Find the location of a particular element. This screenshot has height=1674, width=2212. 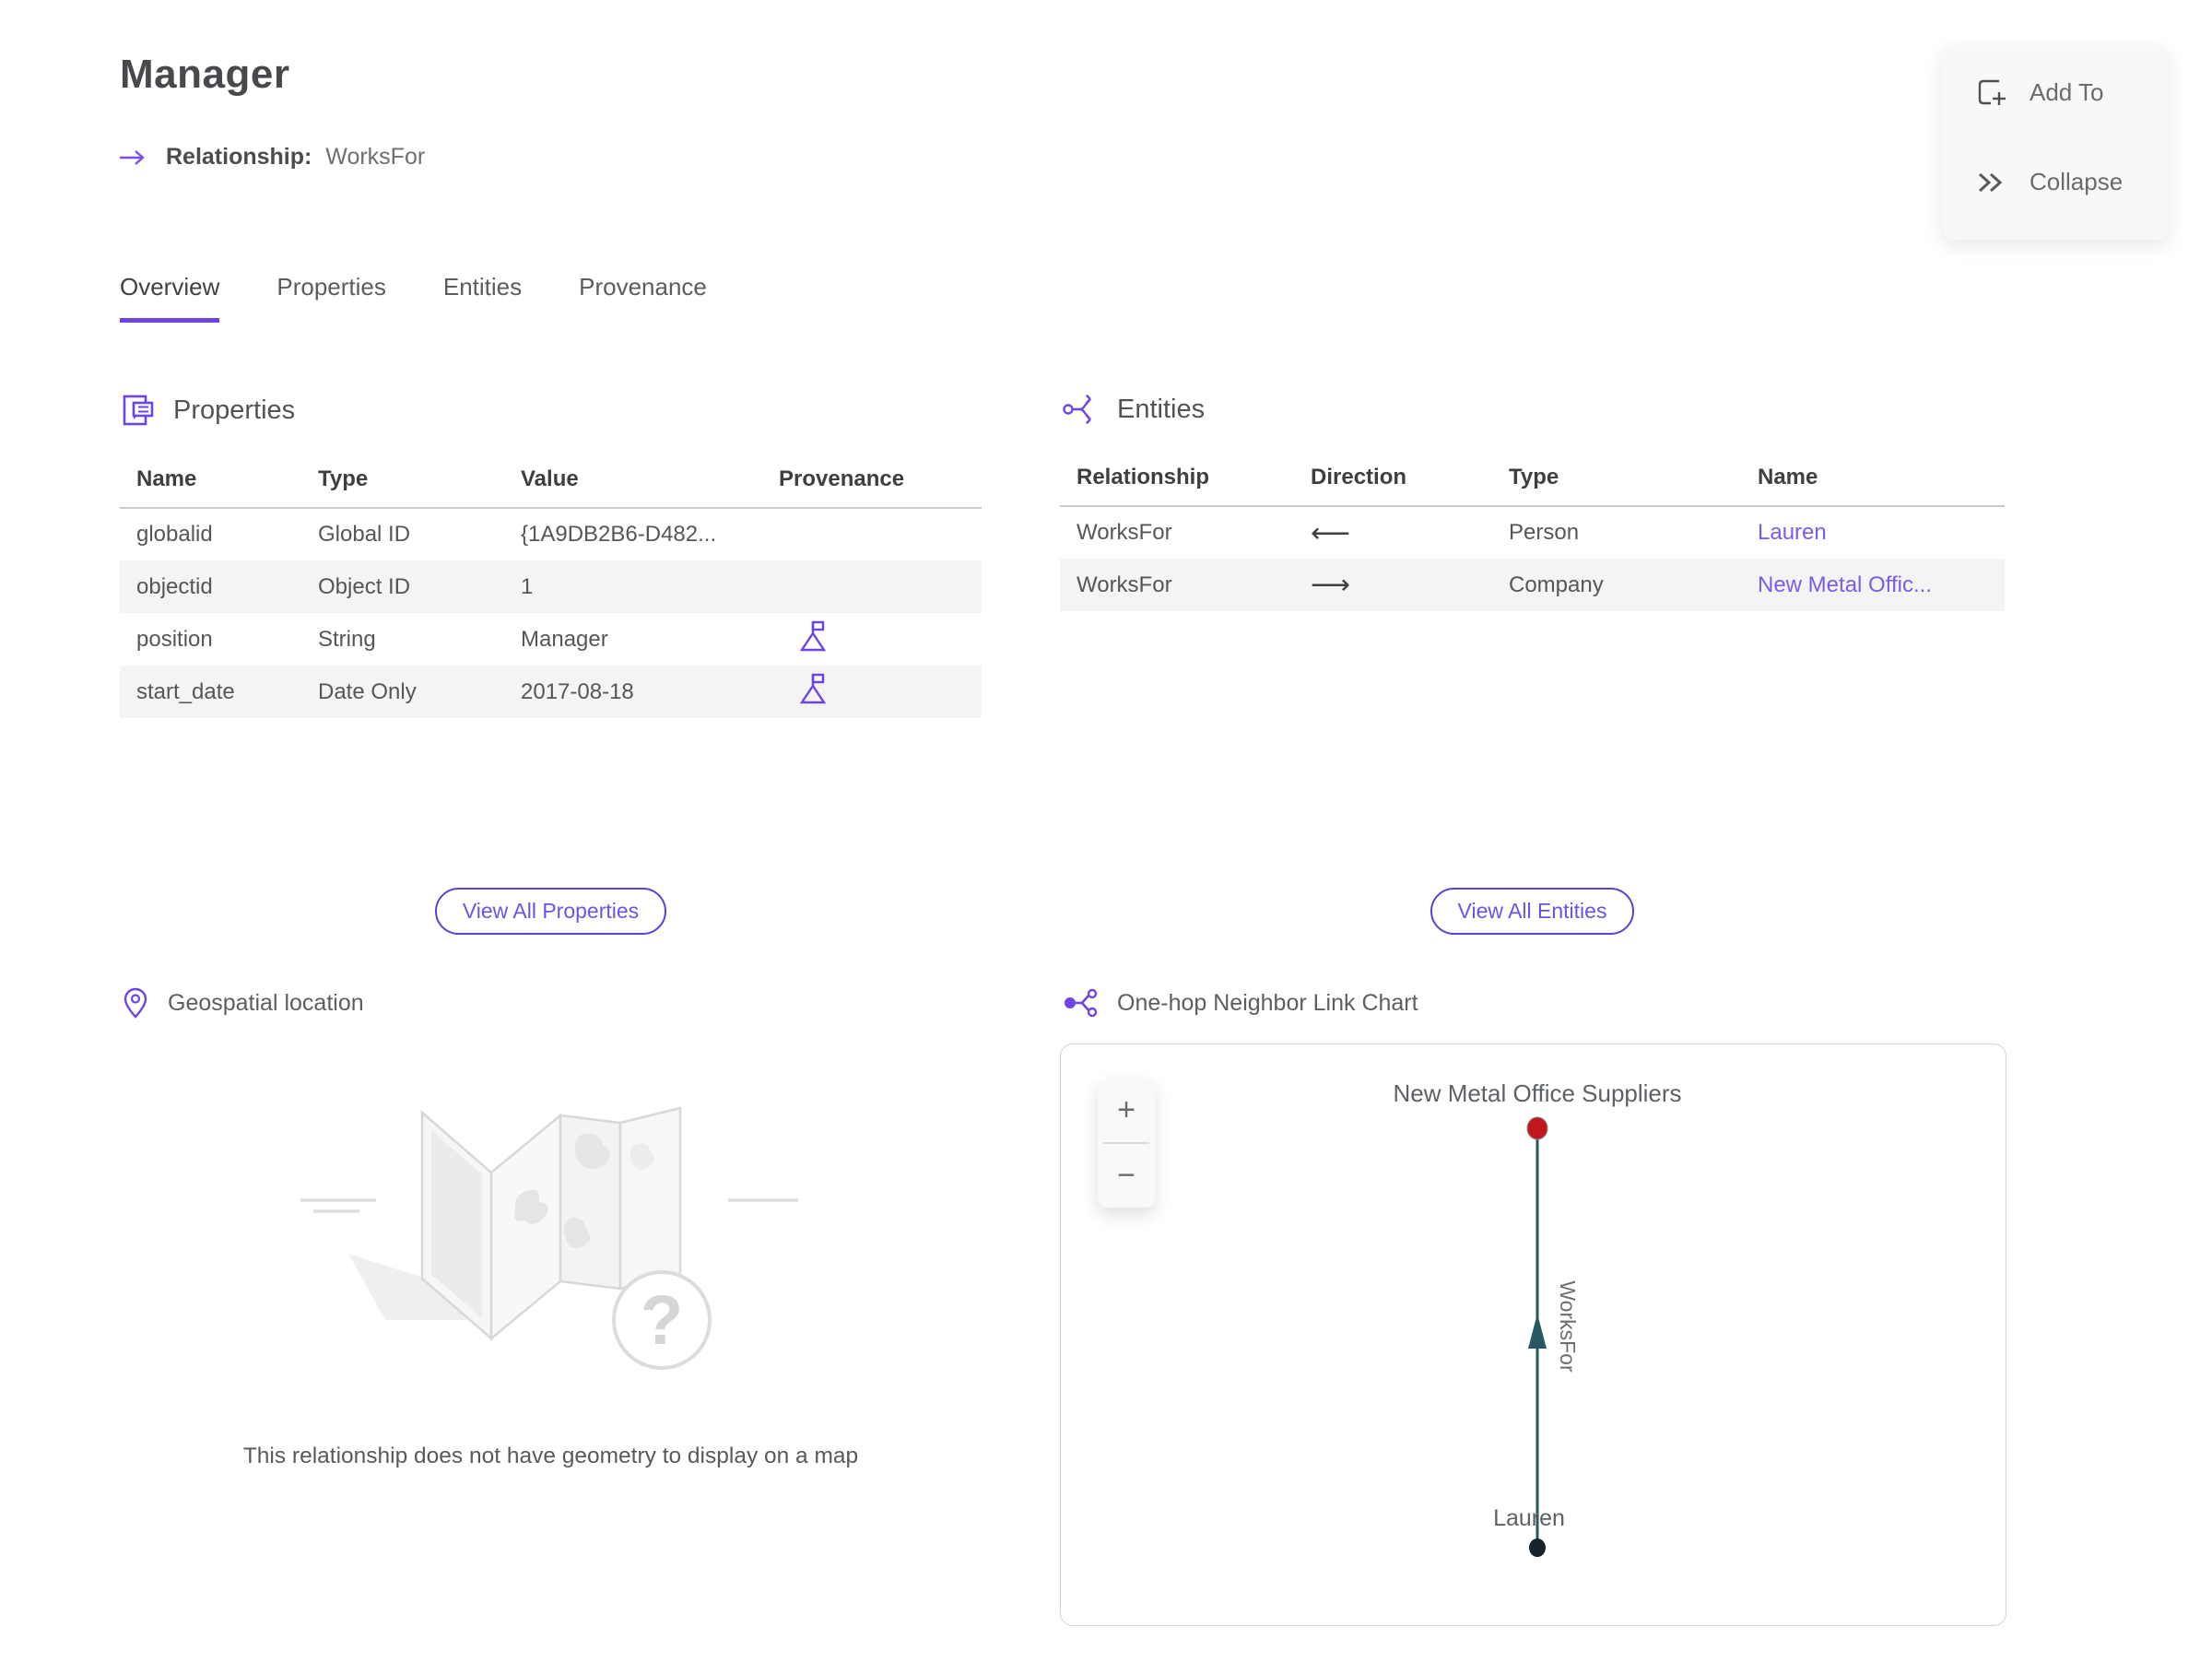

prop-value: 2017-08-18 is located at coordinates (577, 691).